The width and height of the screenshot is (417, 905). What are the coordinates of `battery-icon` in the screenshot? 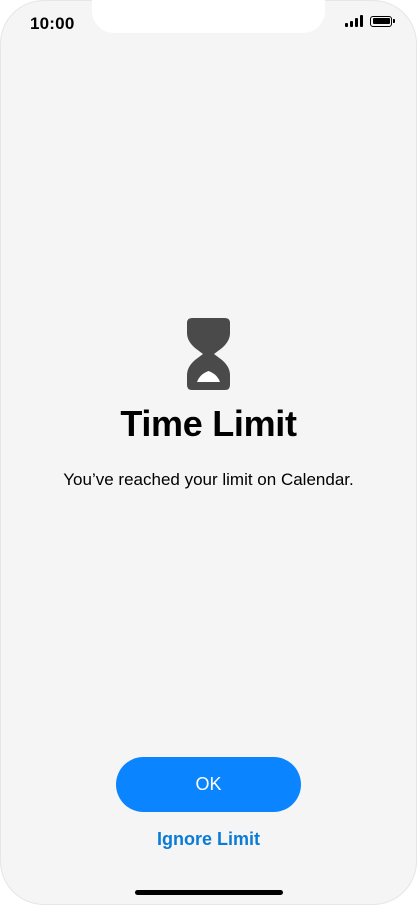 It's located at (382, 21).